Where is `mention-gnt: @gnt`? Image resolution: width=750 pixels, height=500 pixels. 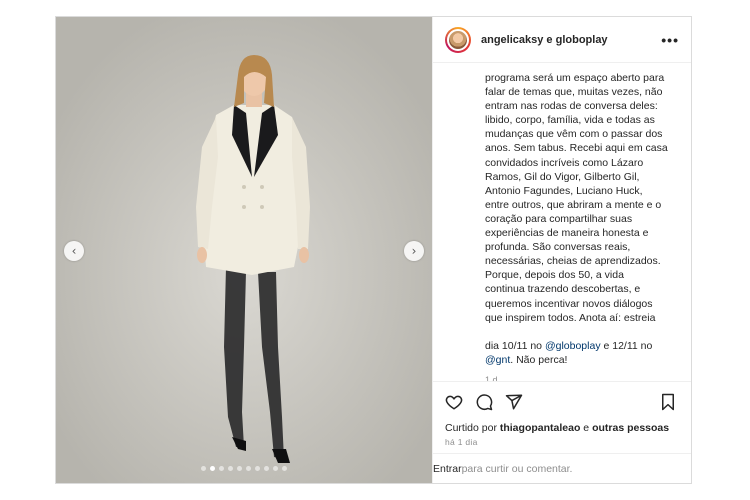 mention-gnt: @gnt is located at coordinates (497, 360).